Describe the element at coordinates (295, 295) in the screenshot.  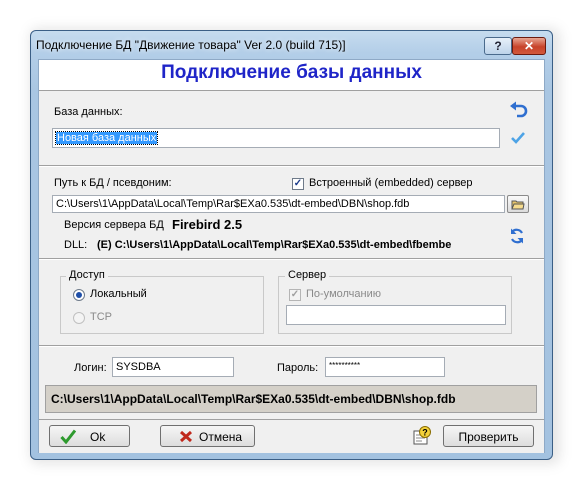
I see `server-default-checkbox: ✓` at that location.